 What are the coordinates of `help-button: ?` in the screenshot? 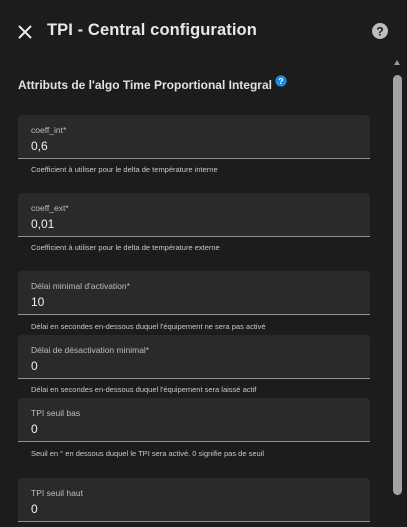 It's located at (380, 31).